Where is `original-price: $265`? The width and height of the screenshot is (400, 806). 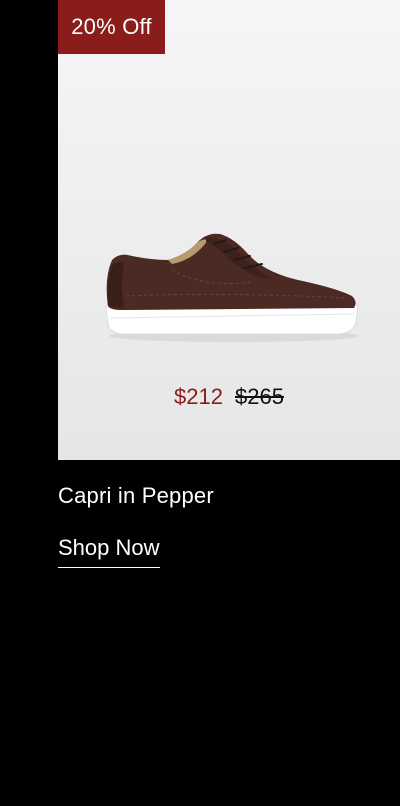
original-price: $265 is located at coordinates (259, 396).